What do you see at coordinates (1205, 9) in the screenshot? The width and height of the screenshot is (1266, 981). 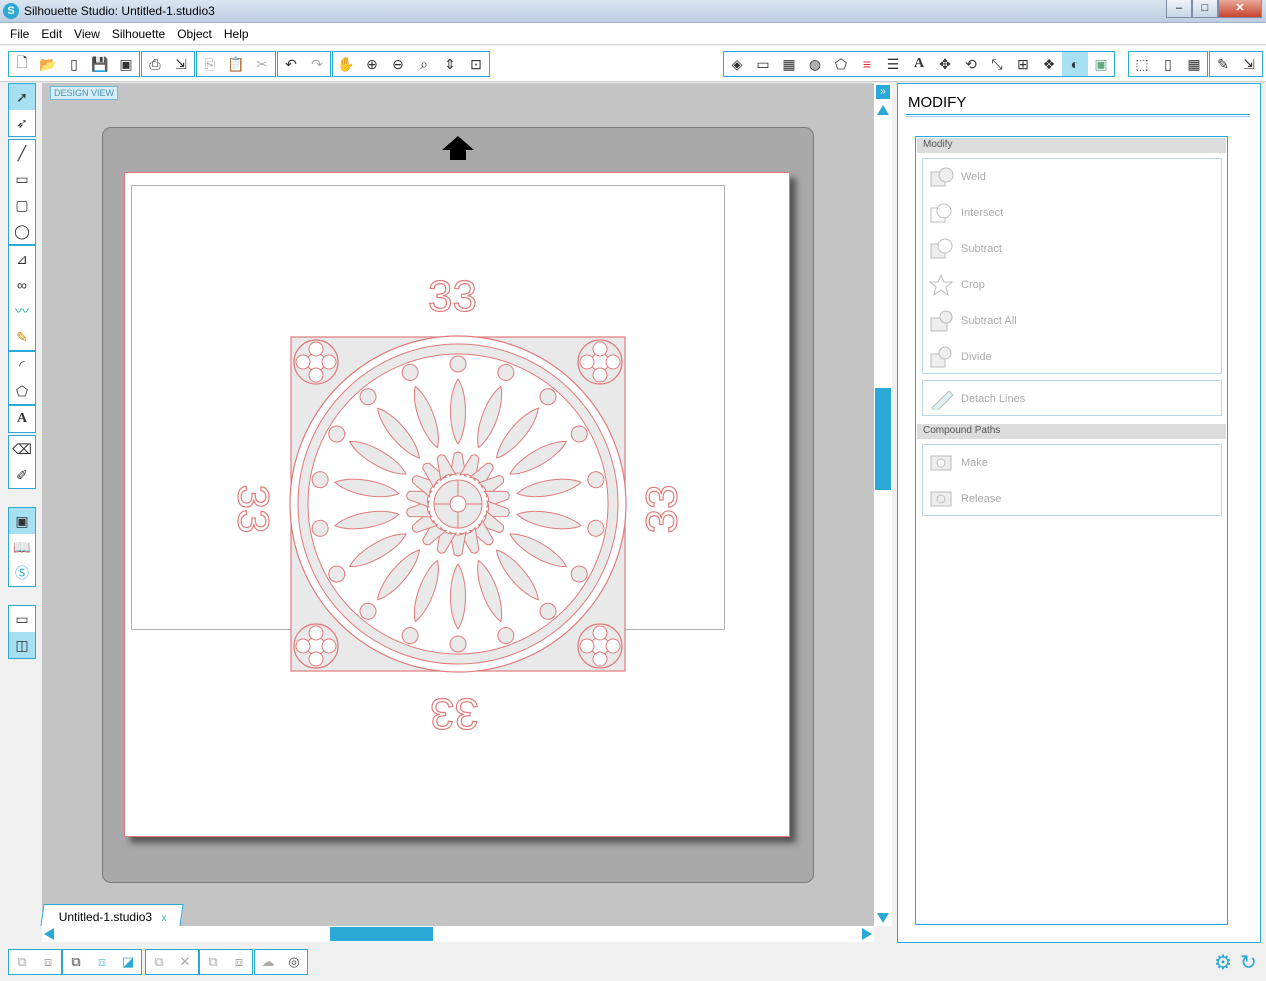 I see `maximize-button: □` at bounding box center [1205, 9].